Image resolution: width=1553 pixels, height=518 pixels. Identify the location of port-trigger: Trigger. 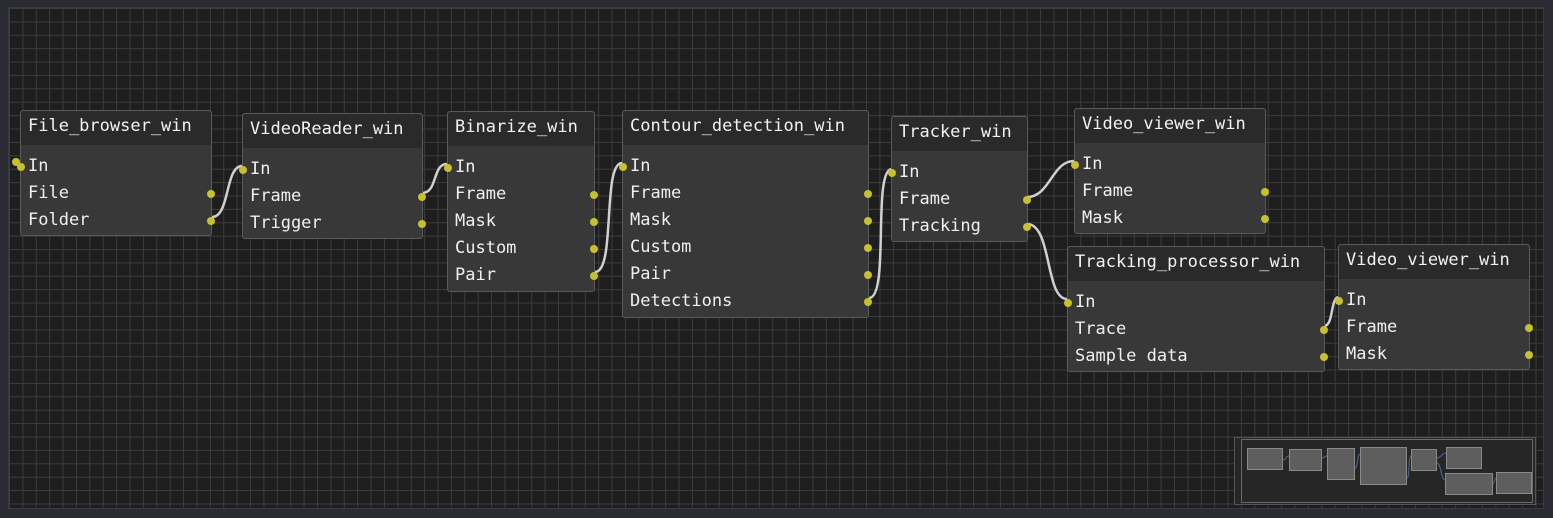
(334, 223).